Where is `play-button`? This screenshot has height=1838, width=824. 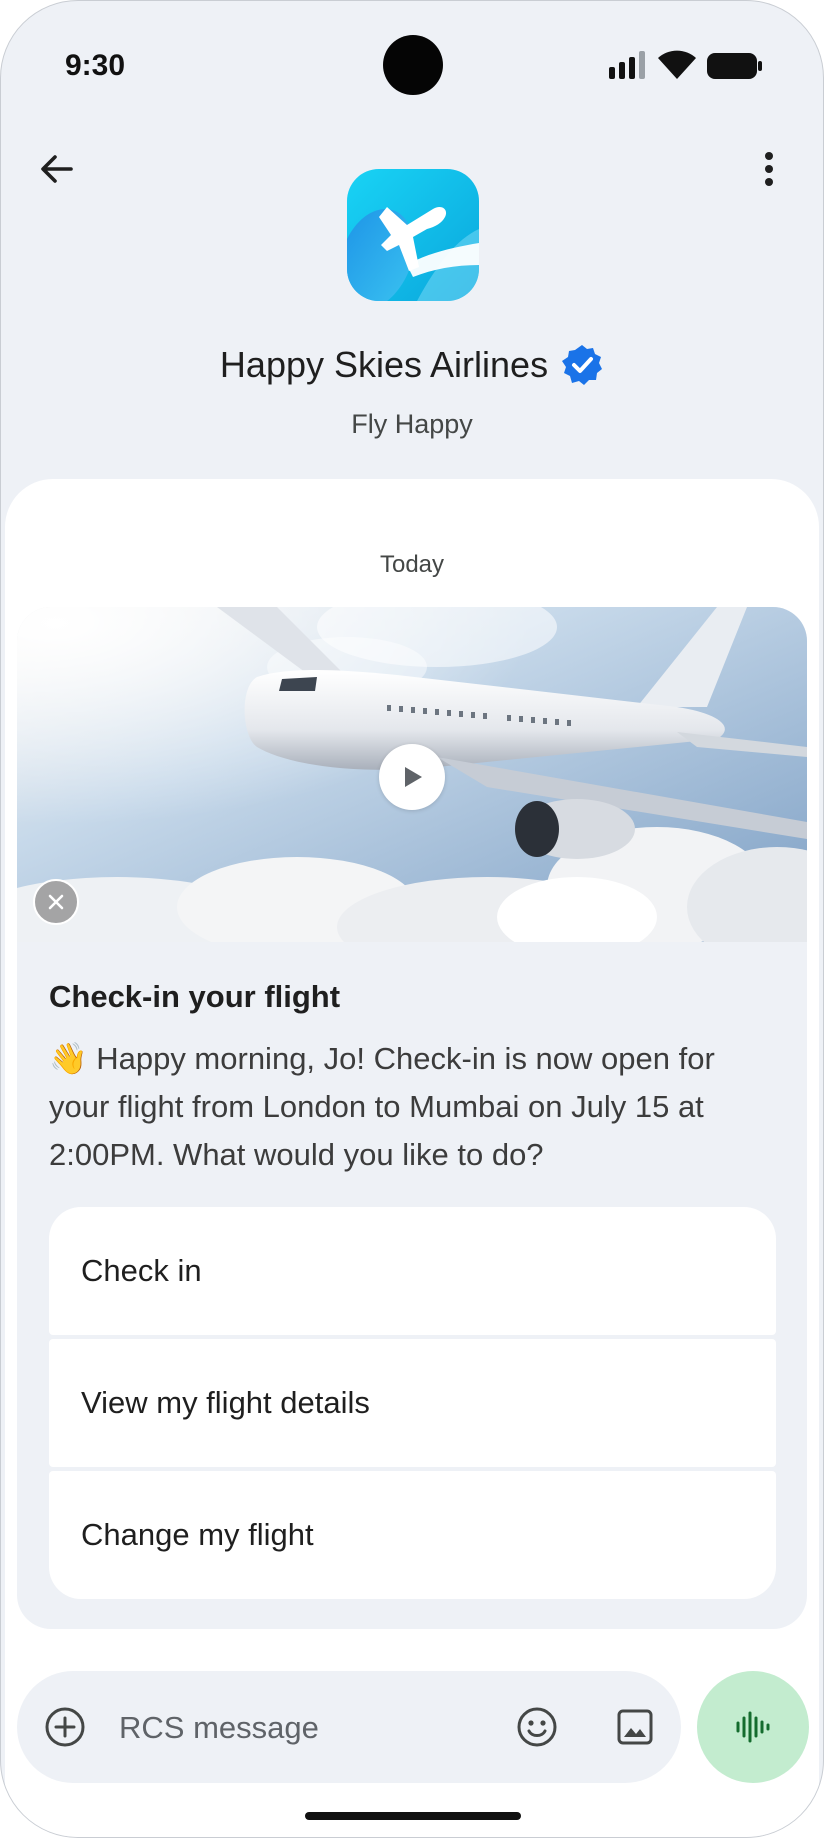 play-button is located at coordinates (412, 777).